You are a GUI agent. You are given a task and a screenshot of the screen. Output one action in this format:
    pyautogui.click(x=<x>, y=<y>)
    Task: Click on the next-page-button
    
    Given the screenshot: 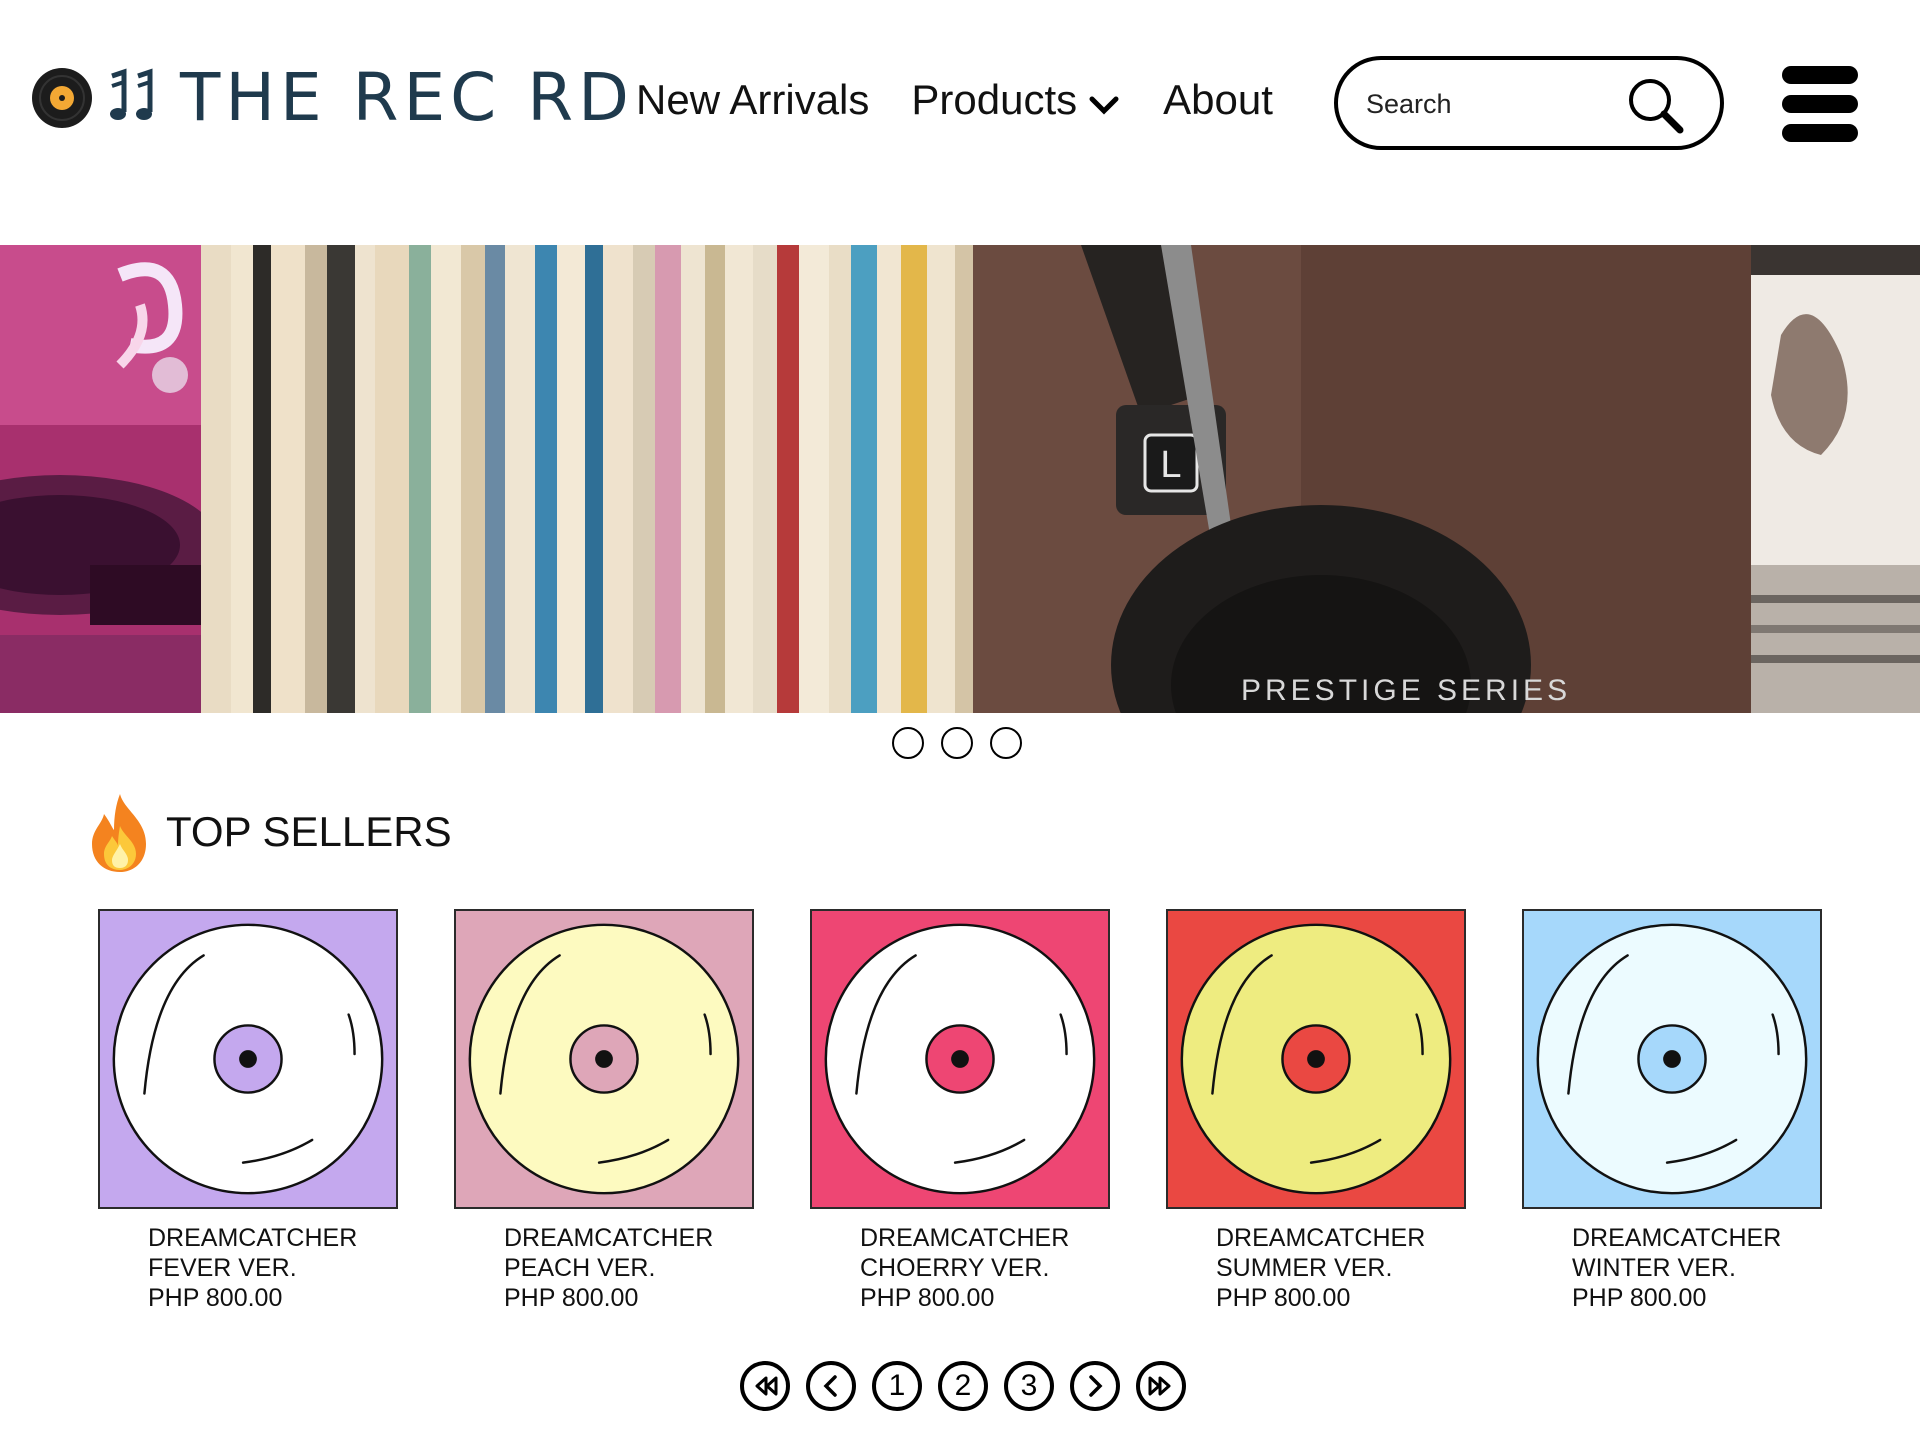 What is the action you would take?
    pyautogui.click(x=1095, y=1386)
    